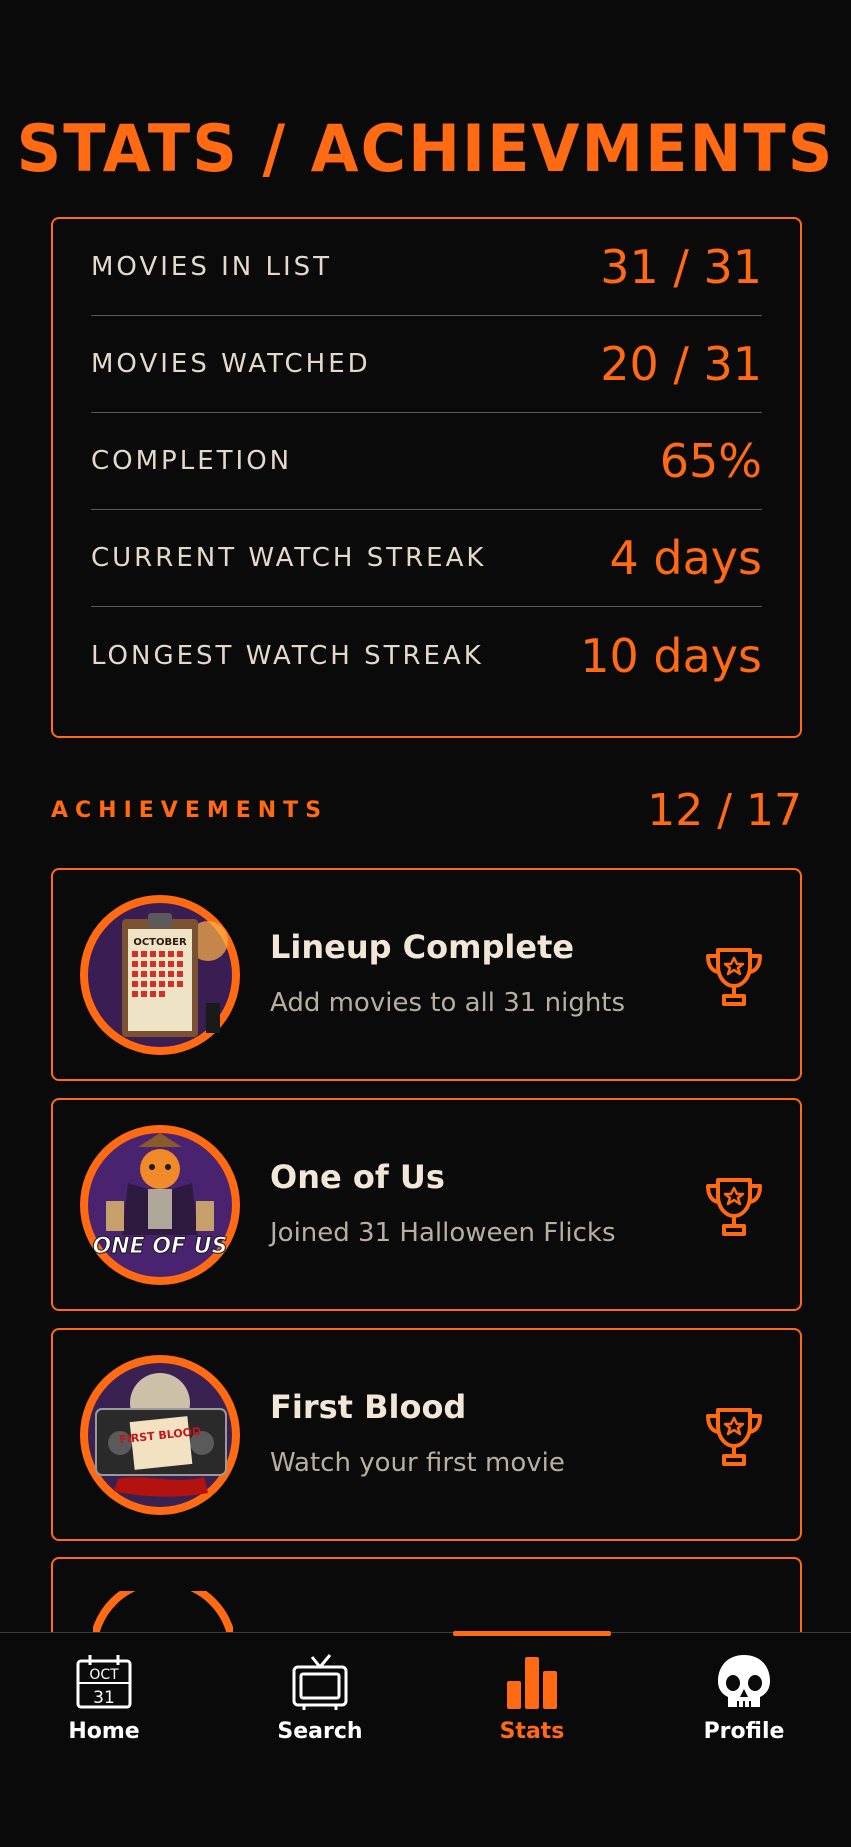 The height and width of the screenshot is (1847, 851). Describe the element at coordinates (443, 1203) in the screenshot. I see `achievement-text: One of Us Joined 31 Halloween Flicks` at that location.